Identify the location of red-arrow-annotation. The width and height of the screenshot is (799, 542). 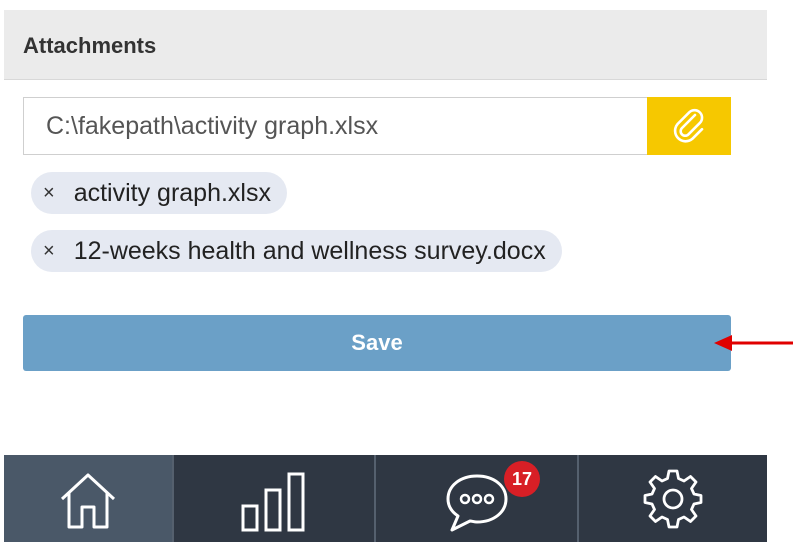
(753, 343).